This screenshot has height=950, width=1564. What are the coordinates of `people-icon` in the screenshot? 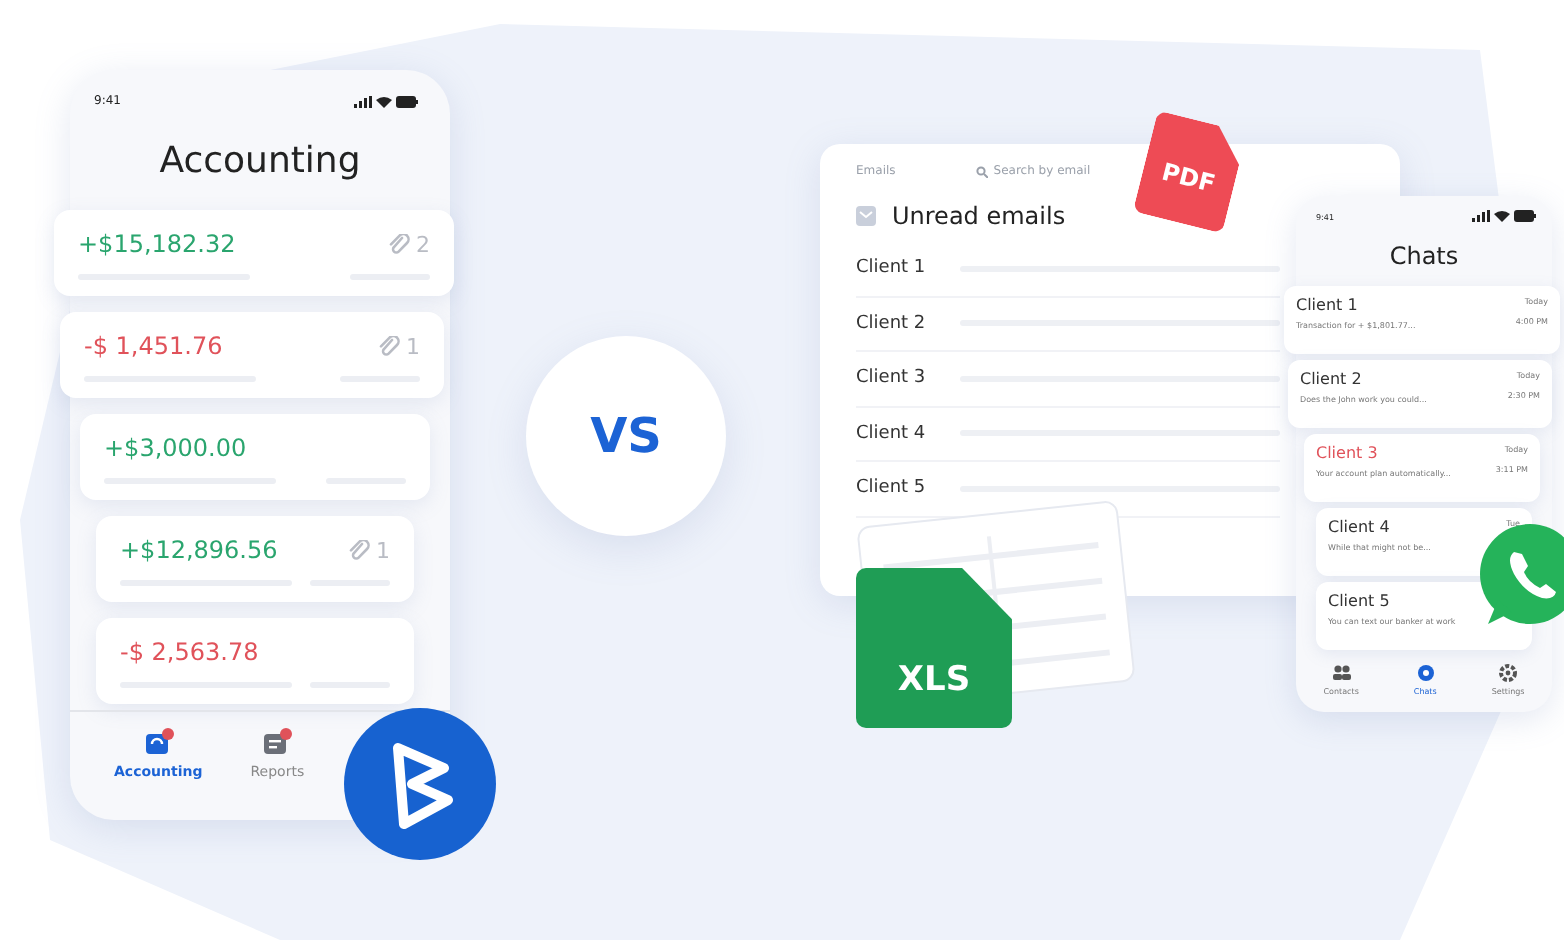 It's located at (1341, 673).